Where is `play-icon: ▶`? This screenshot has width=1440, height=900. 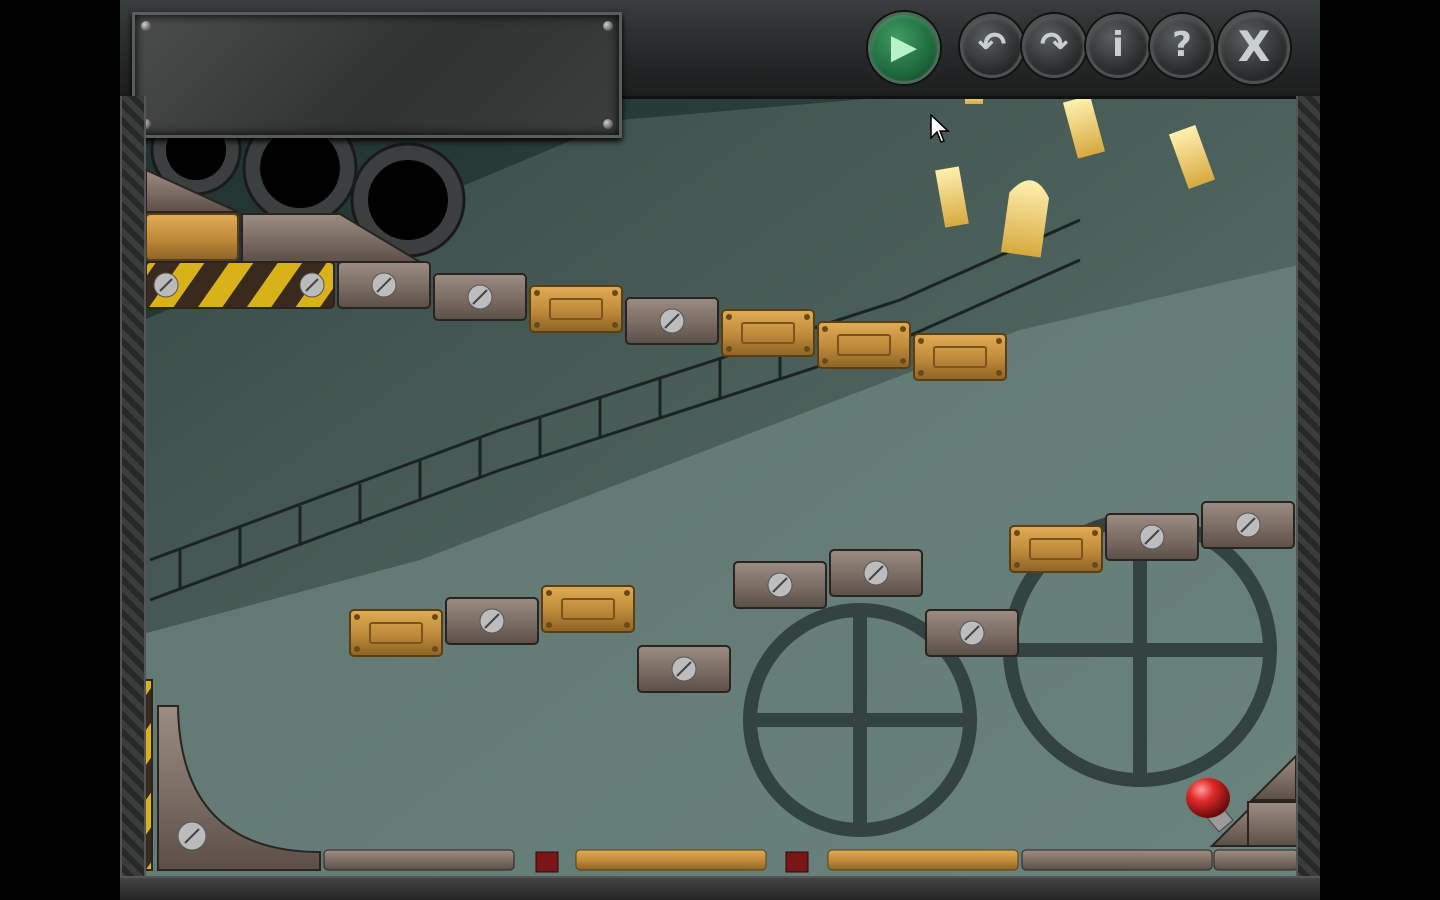
play-icon: ▶ is located at coordinates (904, 47).